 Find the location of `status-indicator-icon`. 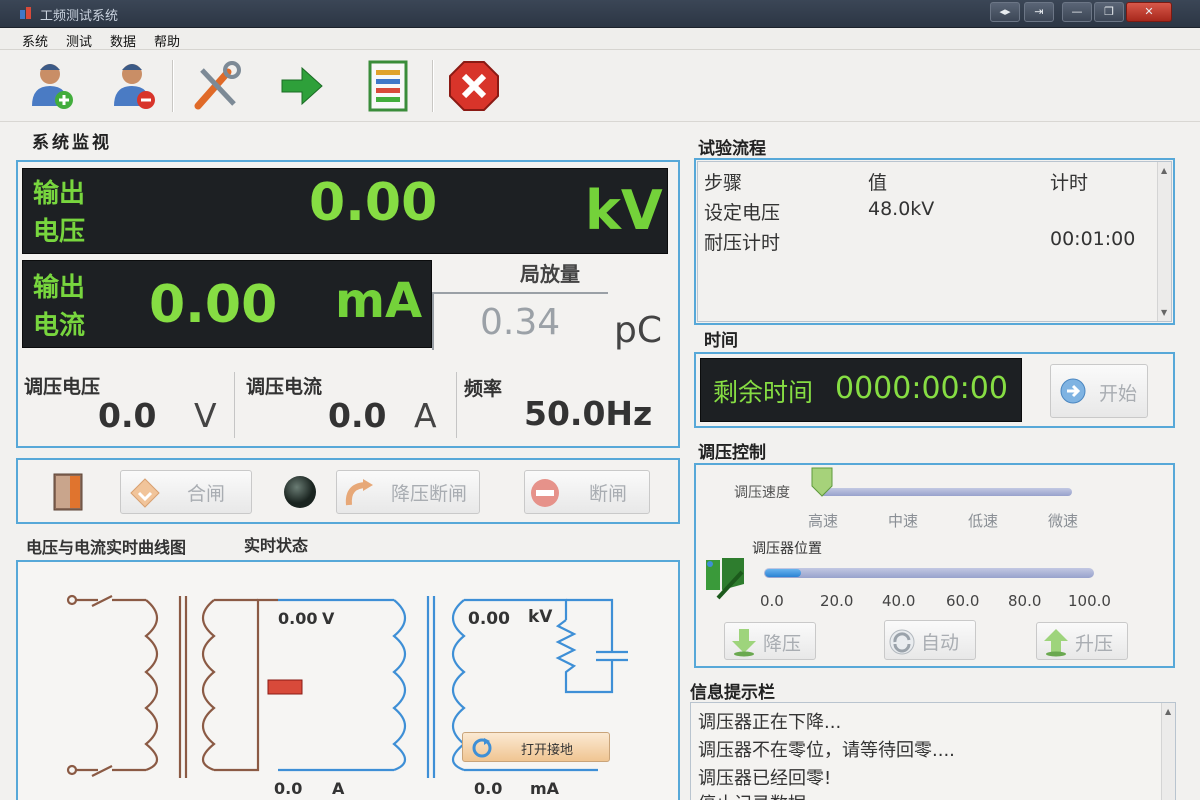

status-indicator-icon is located at coordinates (300, 492).